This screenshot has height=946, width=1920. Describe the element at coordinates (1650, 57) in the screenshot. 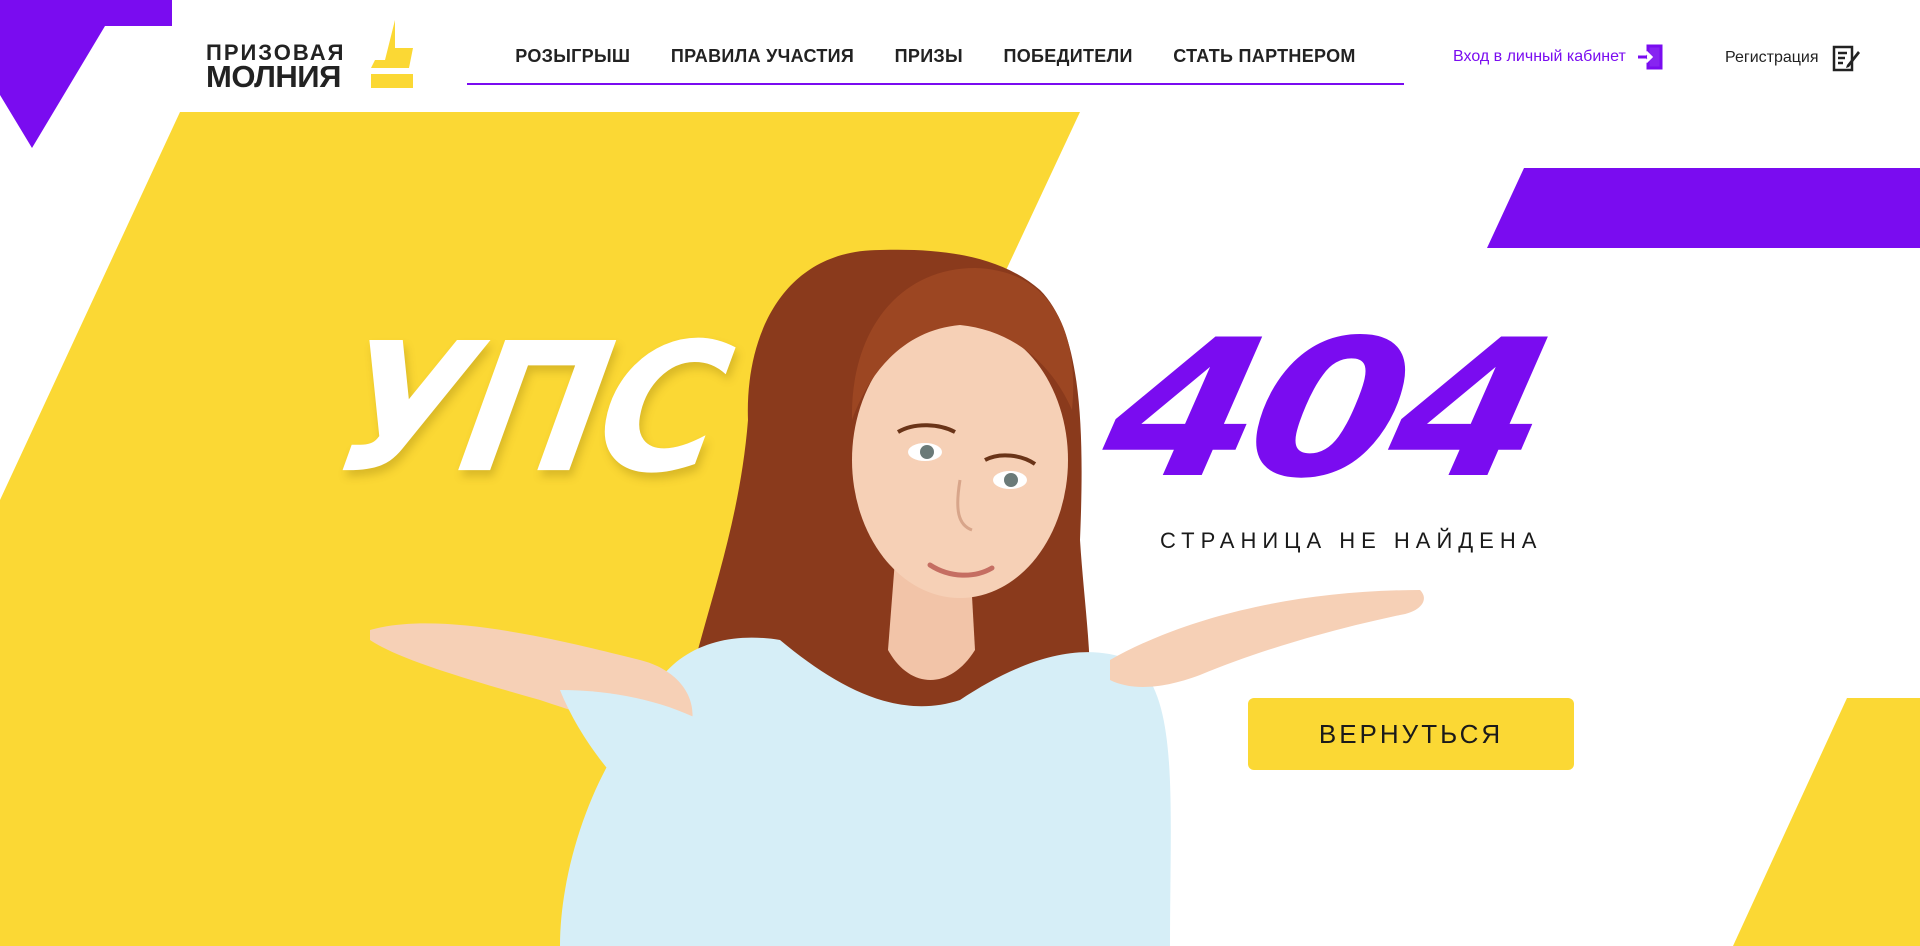

I see `login-icon` at that location.